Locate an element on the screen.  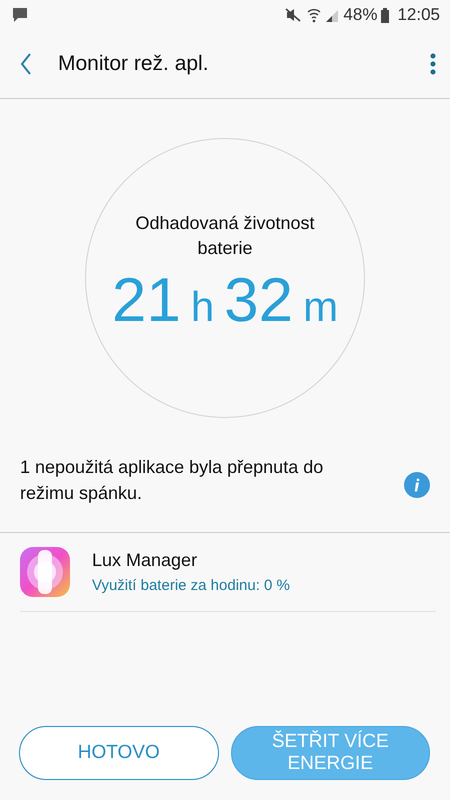
message-icon is located at coordinates (20, 15).